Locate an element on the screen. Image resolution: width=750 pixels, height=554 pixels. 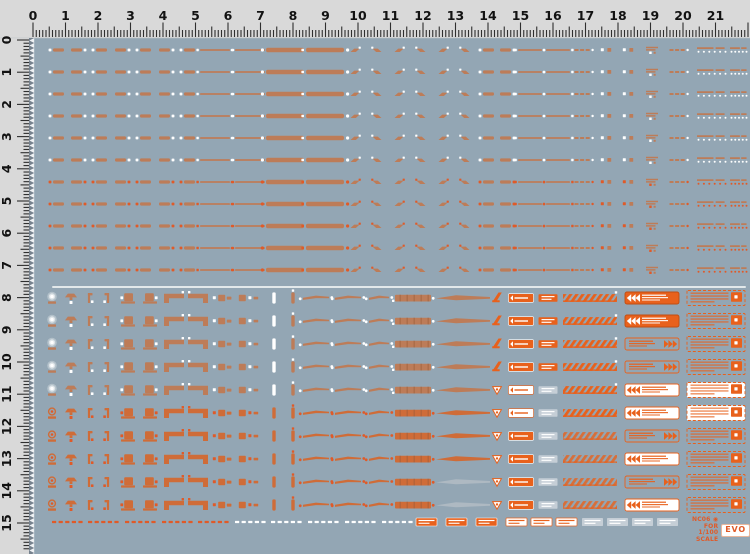
svg-text: 20 is located at coordinates (683, 15).